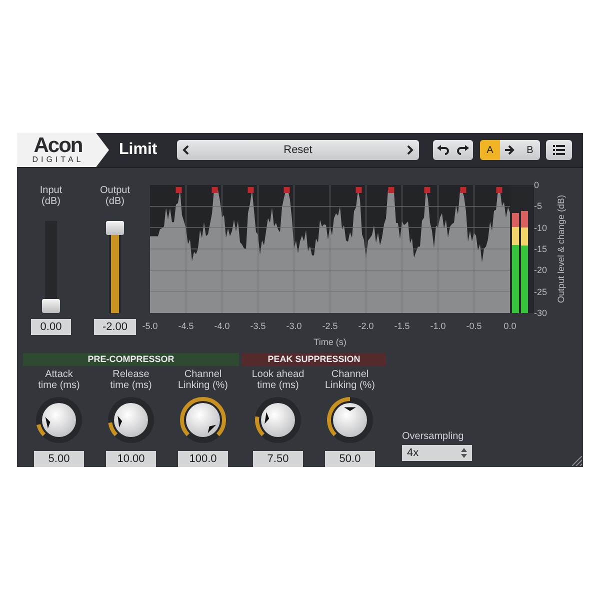 This screenshot has width=600, height=600. I want to click on axis-tick-label: -25, so click(541, 292).